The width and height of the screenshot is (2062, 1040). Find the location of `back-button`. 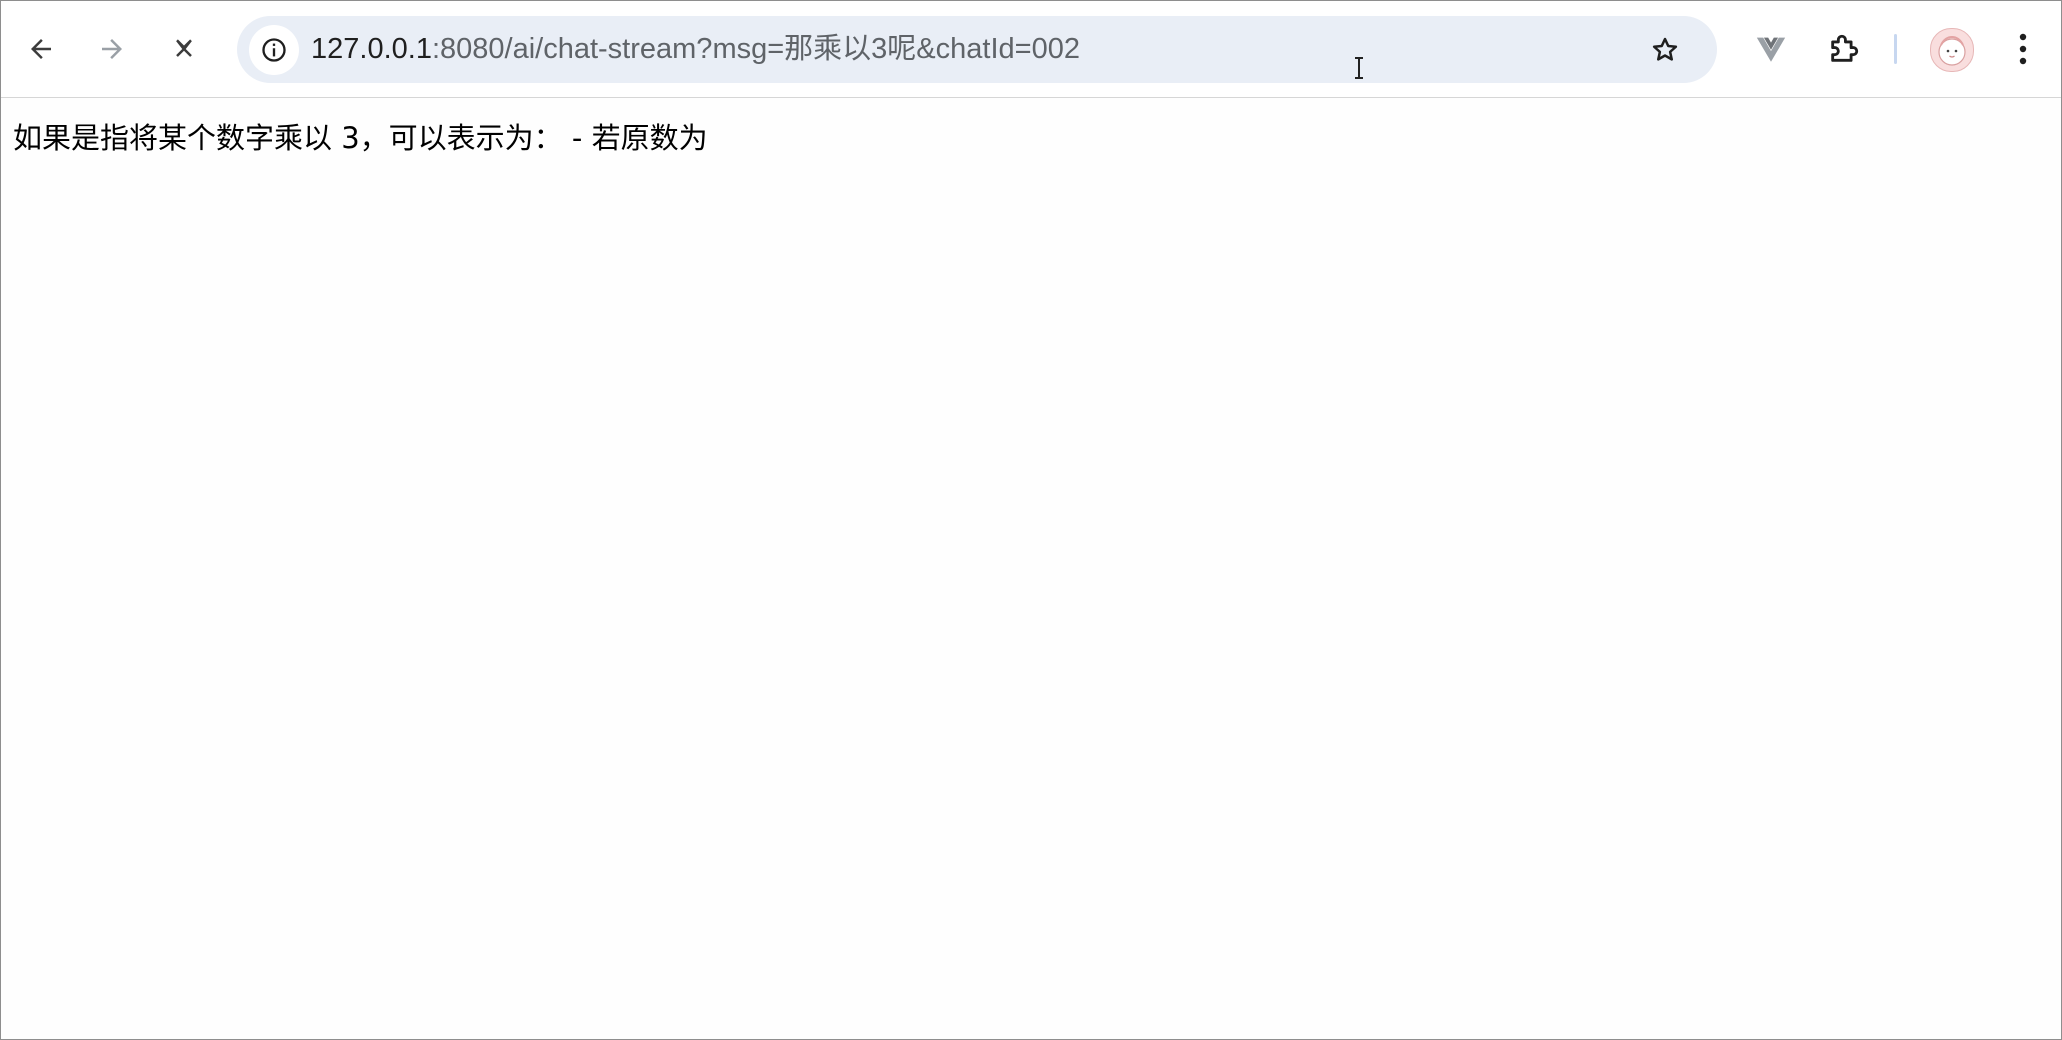

back-button is located at coordinates (41, 49).